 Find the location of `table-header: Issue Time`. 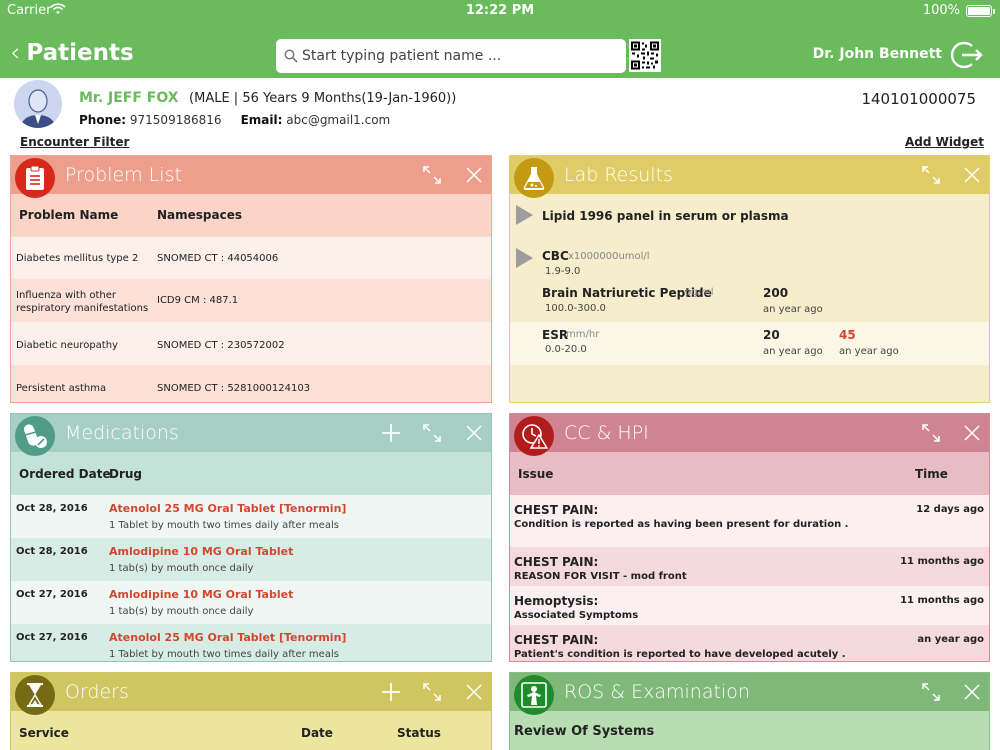

table-header: Issue Time is located at coordinates (749, 473).